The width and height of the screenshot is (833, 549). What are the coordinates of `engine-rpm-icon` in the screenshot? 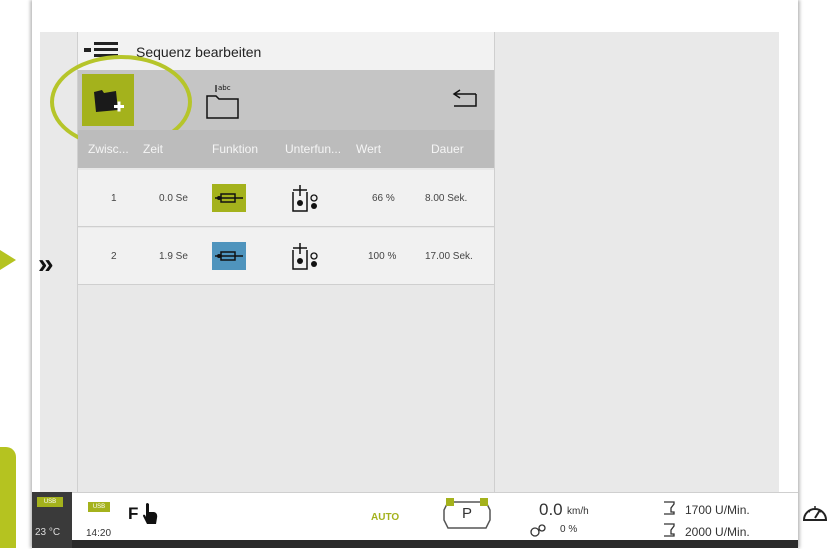 It's located at (669, 508).